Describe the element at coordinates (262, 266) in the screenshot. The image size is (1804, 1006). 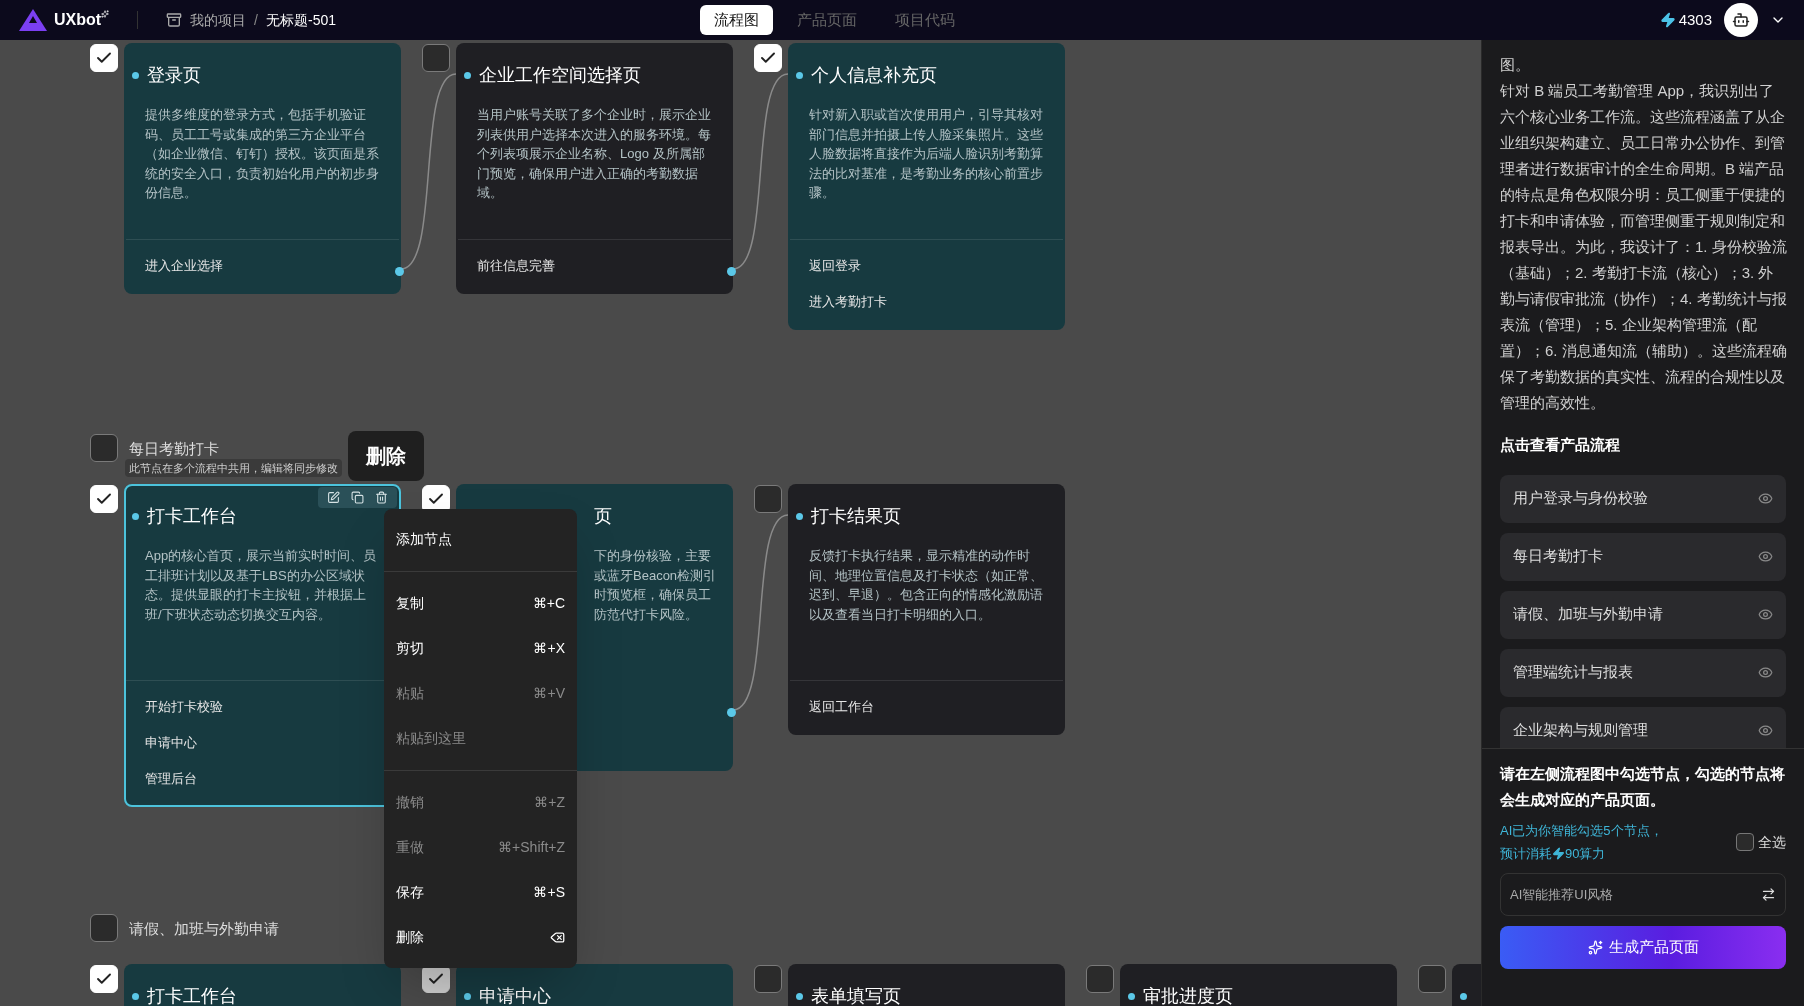
I see `node-action: 进入企业选择` at that location.